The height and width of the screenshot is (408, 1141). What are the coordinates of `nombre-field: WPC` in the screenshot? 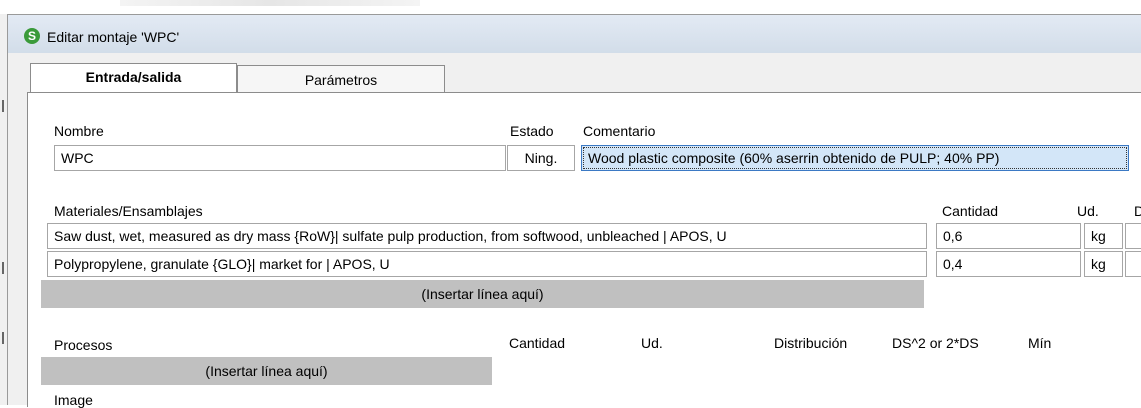 It's located at (280, 158).